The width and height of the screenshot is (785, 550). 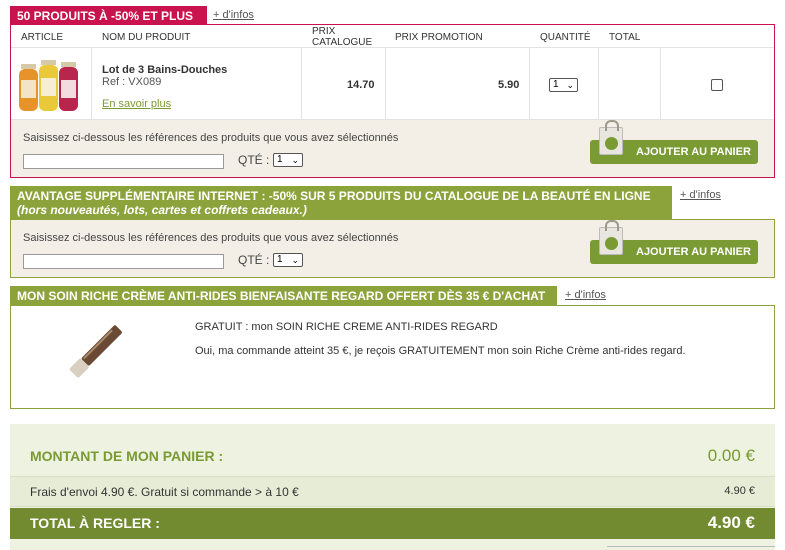 I want to click on total-row: TOTAL À REGLER : 4.90 €, so click(x=392, y=523).